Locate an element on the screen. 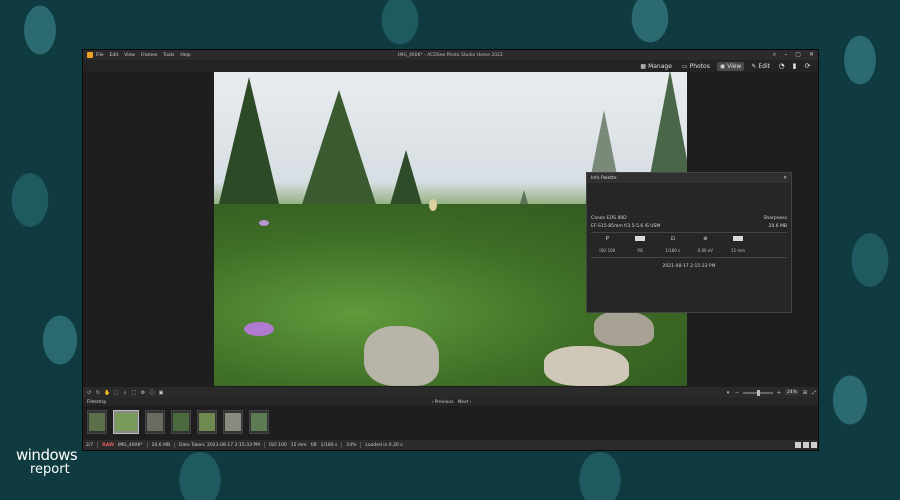 The width and height of the screenshot is (900, 500). edit-mode-button: ✎ Edit is located at coordinates (760, 66).